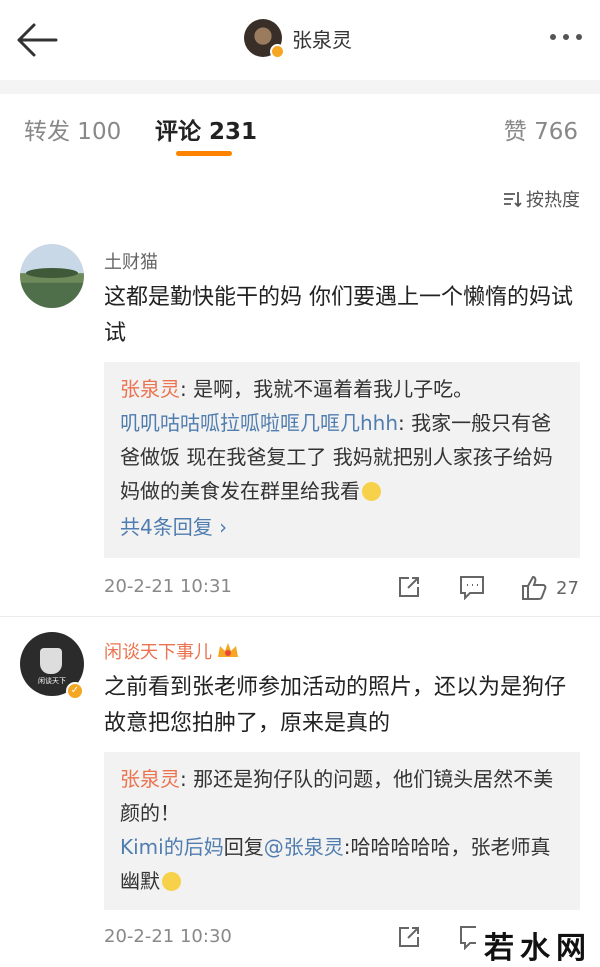 The height and width of the screenshot is (967, 600). What do you see at coordinates (168, 586) in the screenshot?
I see `comment-time: 20-2-21 10:31` at bounding box center [168, 586].